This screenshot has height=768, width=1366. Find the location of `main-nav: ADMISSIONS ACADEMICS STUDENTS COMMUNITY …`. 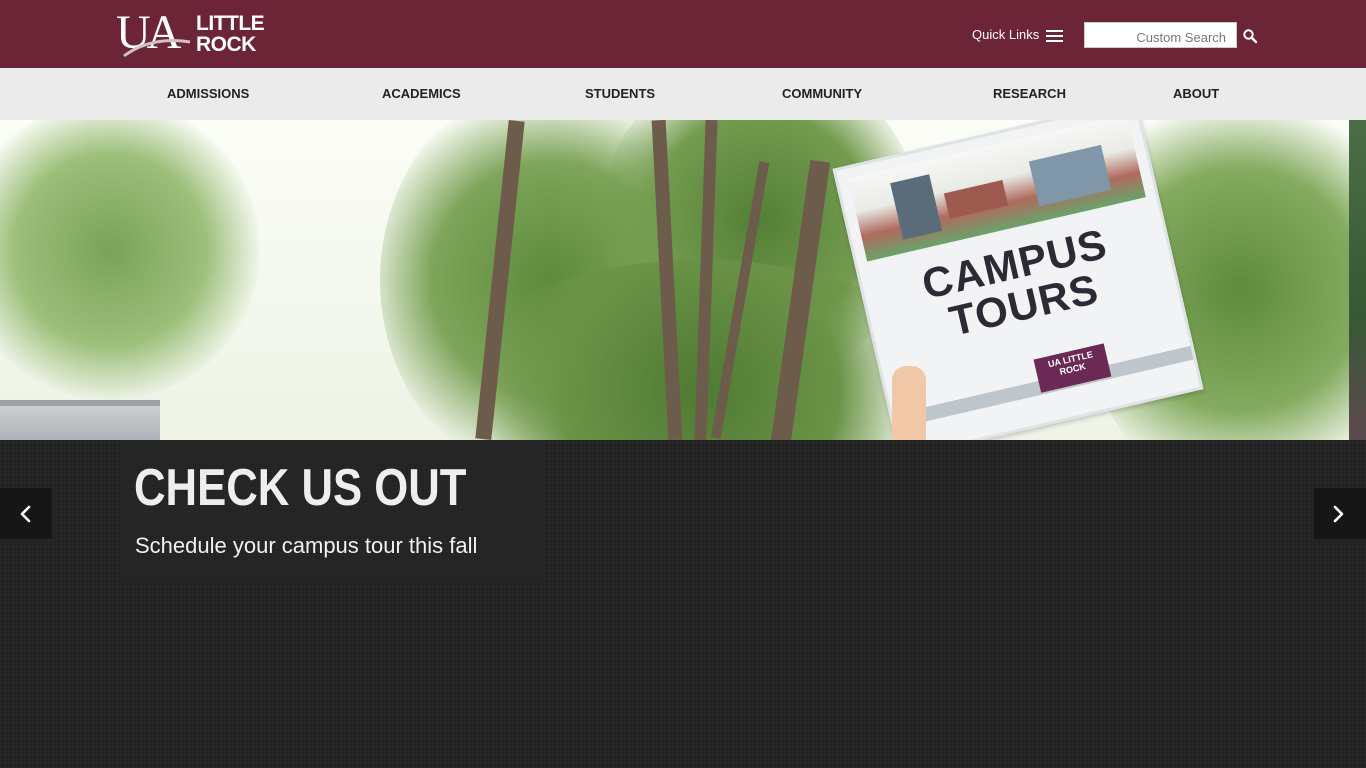

main-nav: ADMISSIONS ACADEMICS STUDENTS COMMUNITY … is located at coordinates (683, 94).